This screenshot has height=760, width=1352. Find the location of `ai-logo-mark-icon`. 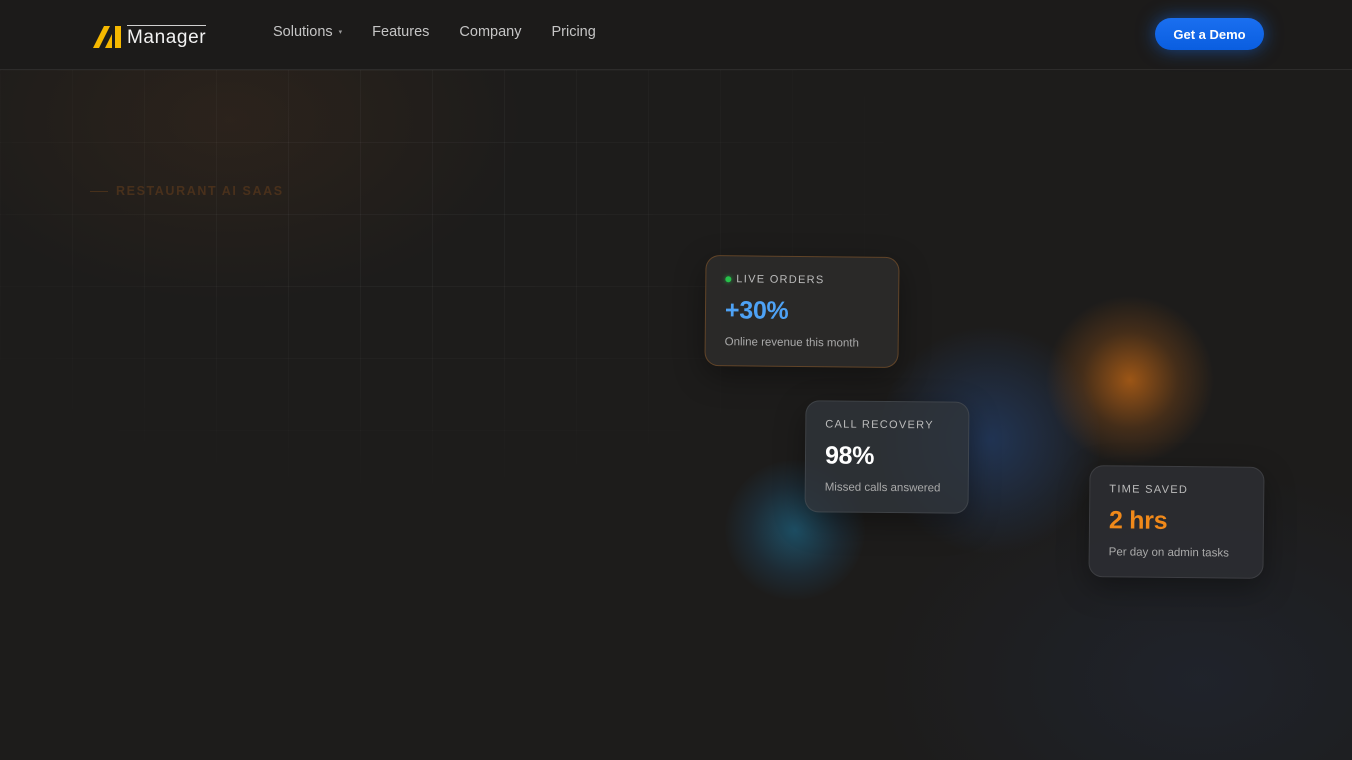

ai-logo-mark-icon is located at coordinates (108, 37).